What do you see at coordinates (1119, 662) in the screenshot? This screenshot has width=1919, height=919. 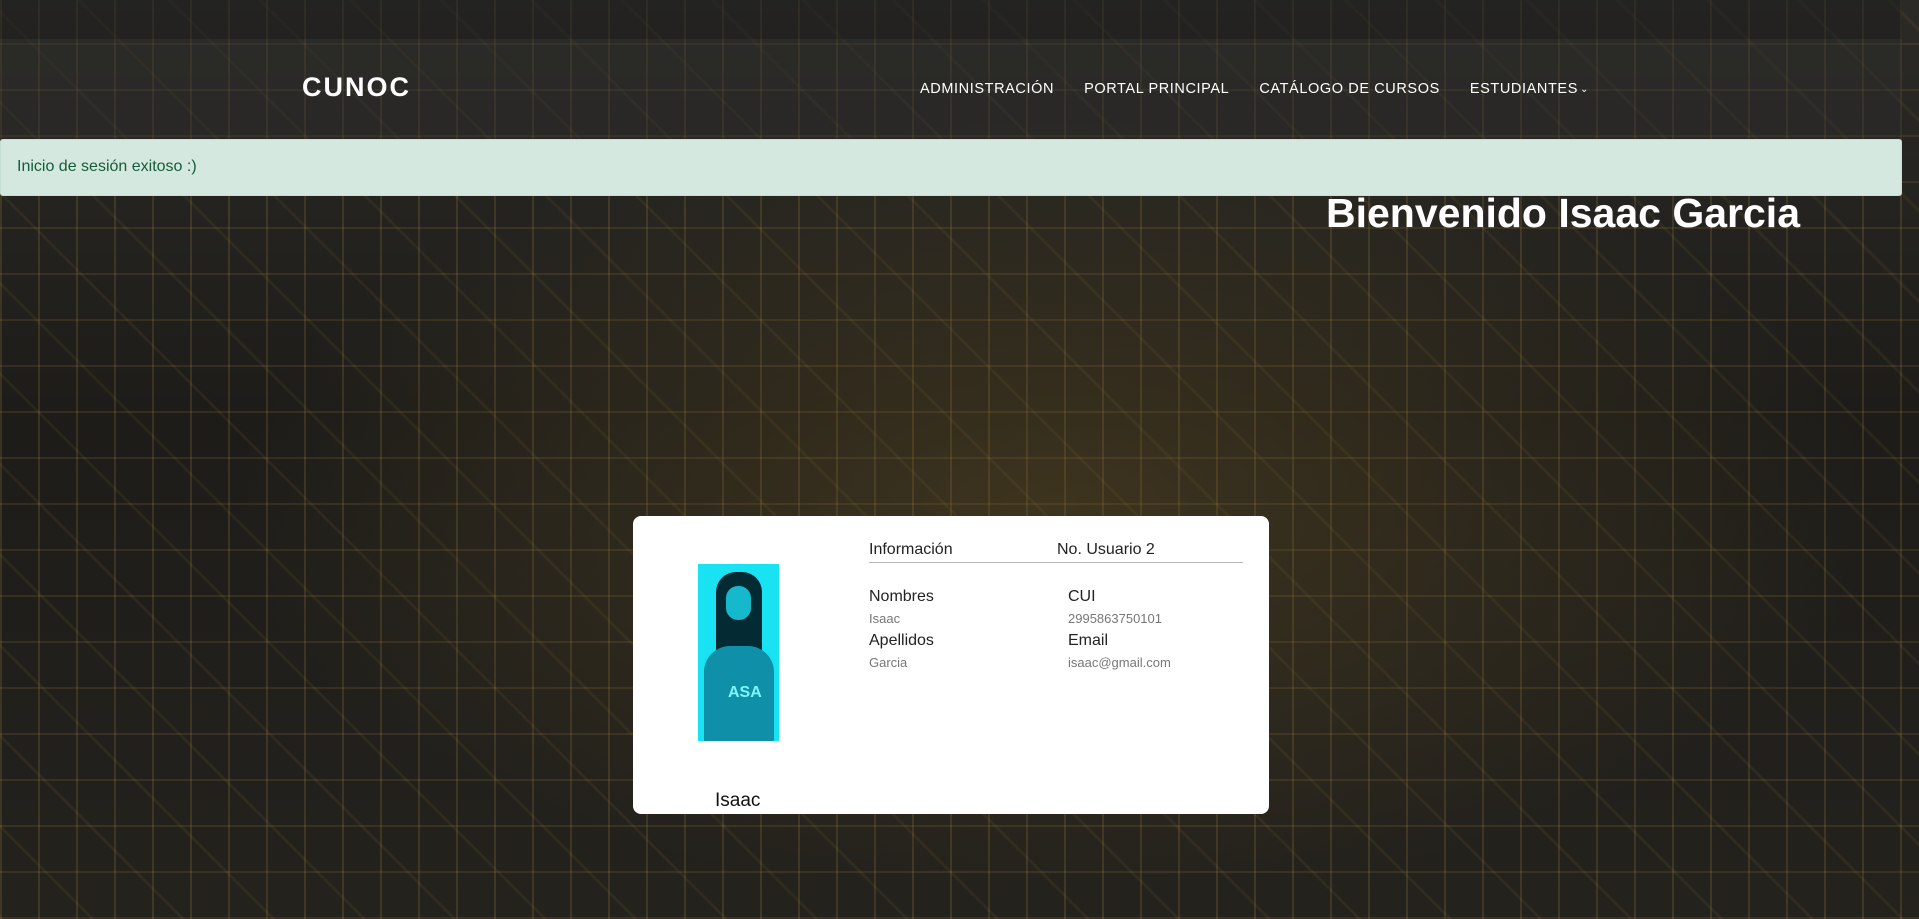 I see `email-value: isaac@gmail.com` at bounding box center [1119, 662].